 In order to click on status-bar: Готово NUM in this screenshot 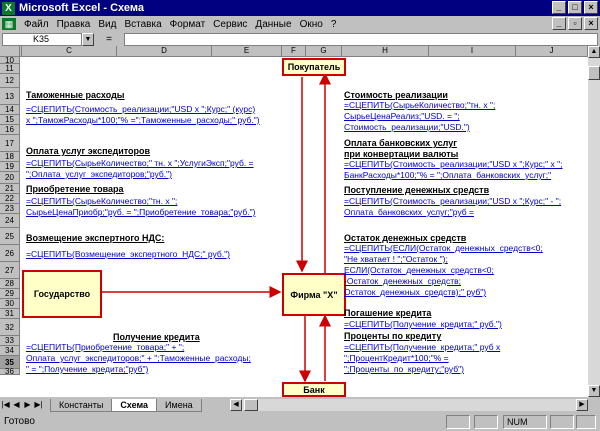, I will do `click(300, 422)`.